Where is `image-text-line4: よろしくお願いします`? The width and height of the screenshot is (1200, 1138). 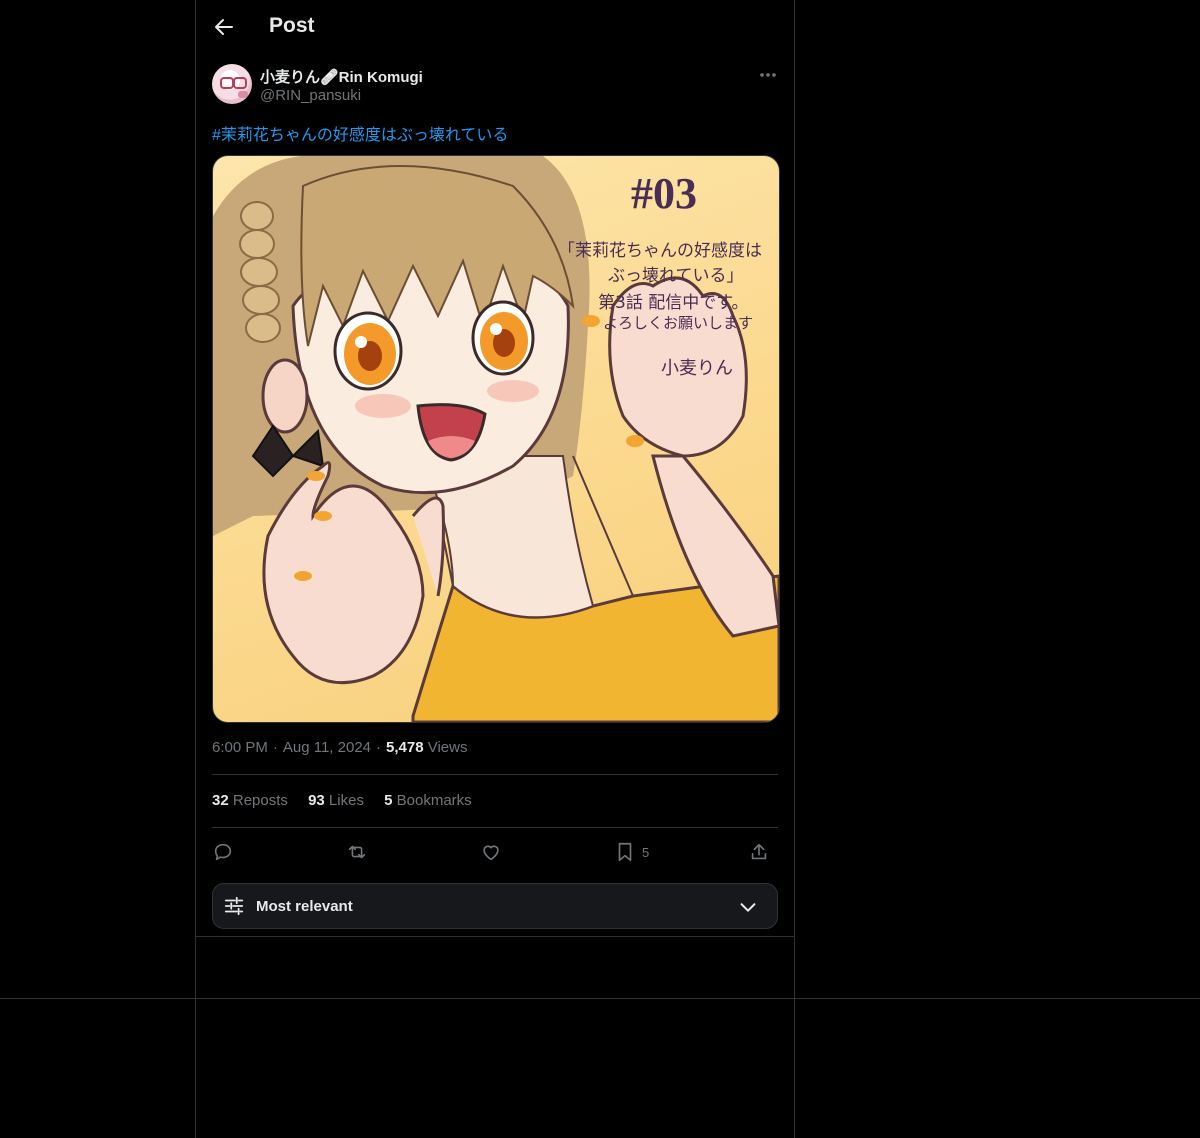
image-text-line4: よろしくお願いします is located at coordinates (678, 323).